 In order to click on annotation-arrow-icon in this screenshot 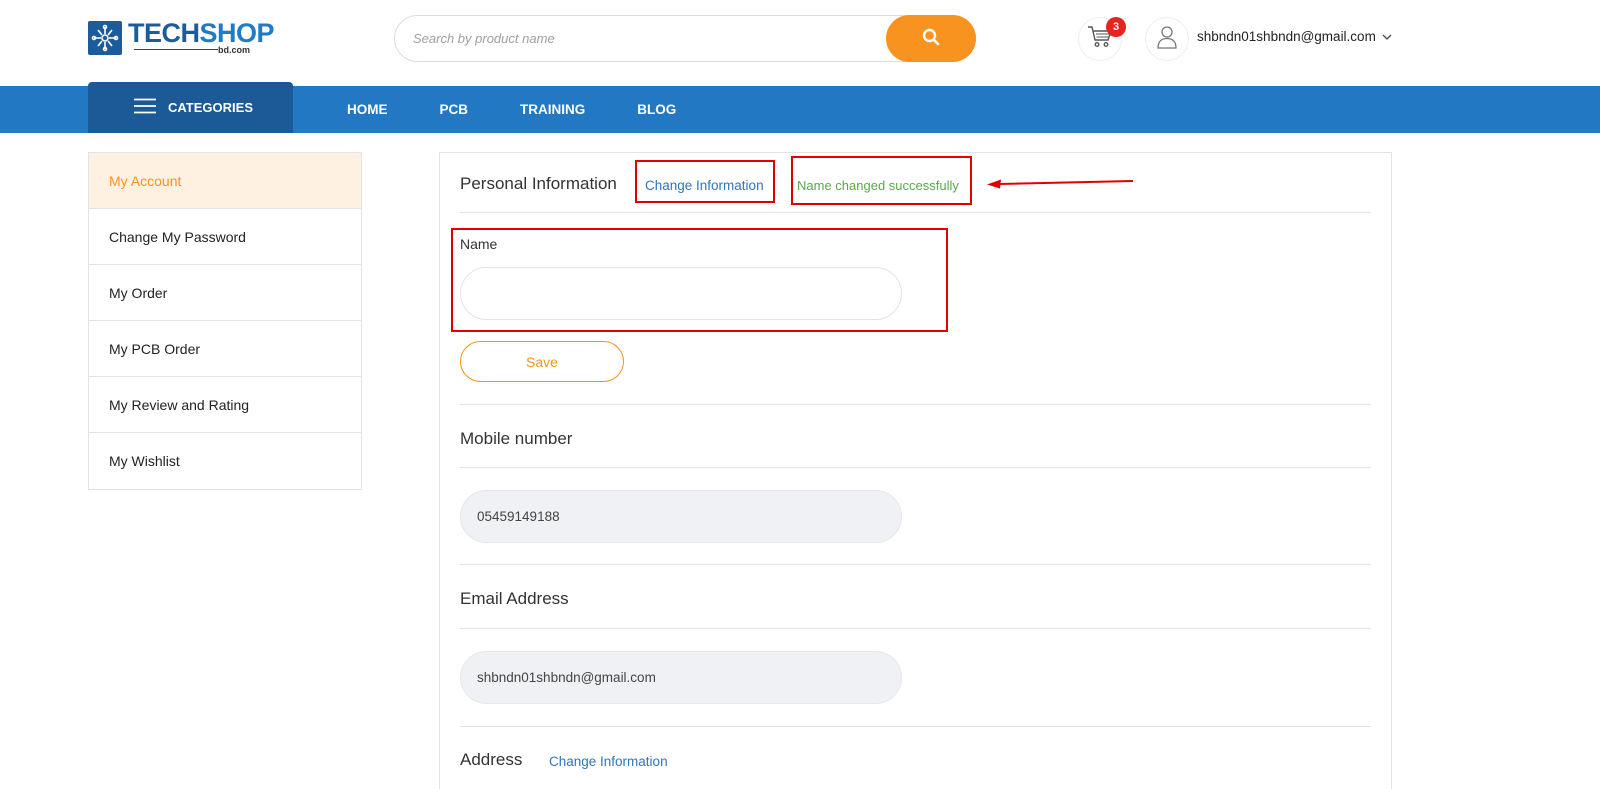, I will do `click(1060, 184)`.